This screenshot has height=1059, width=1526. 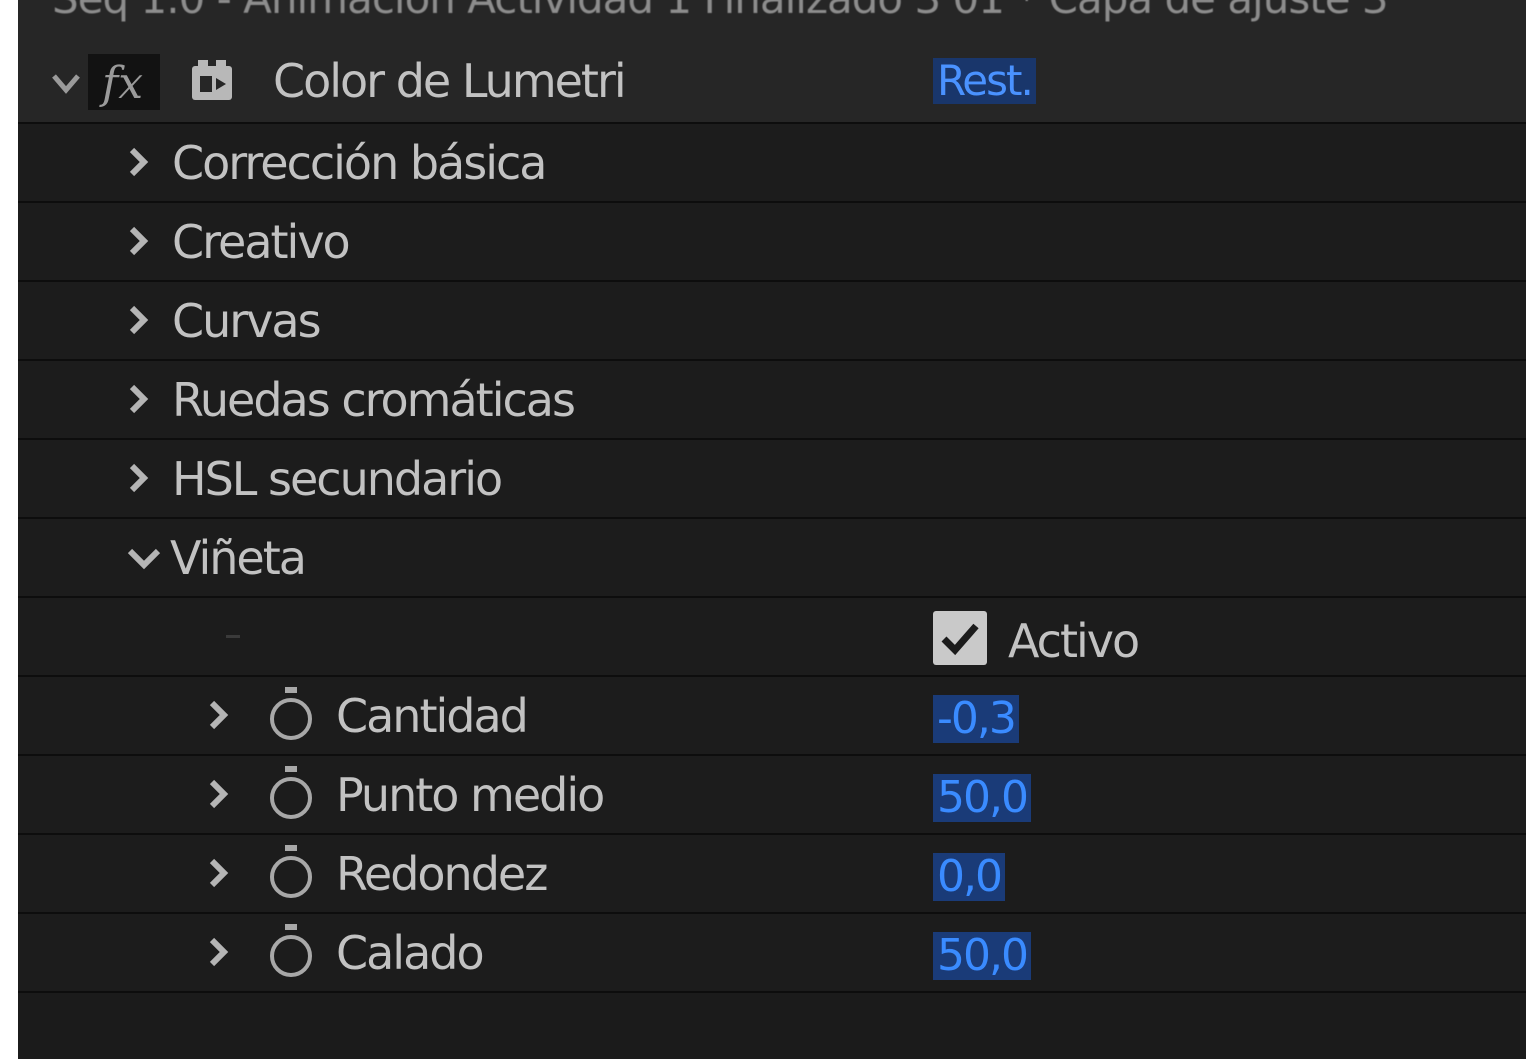 I want to click on section-row-ruedas-cromaticas: Ruedas cromáticas, so click(x=772, y=400).